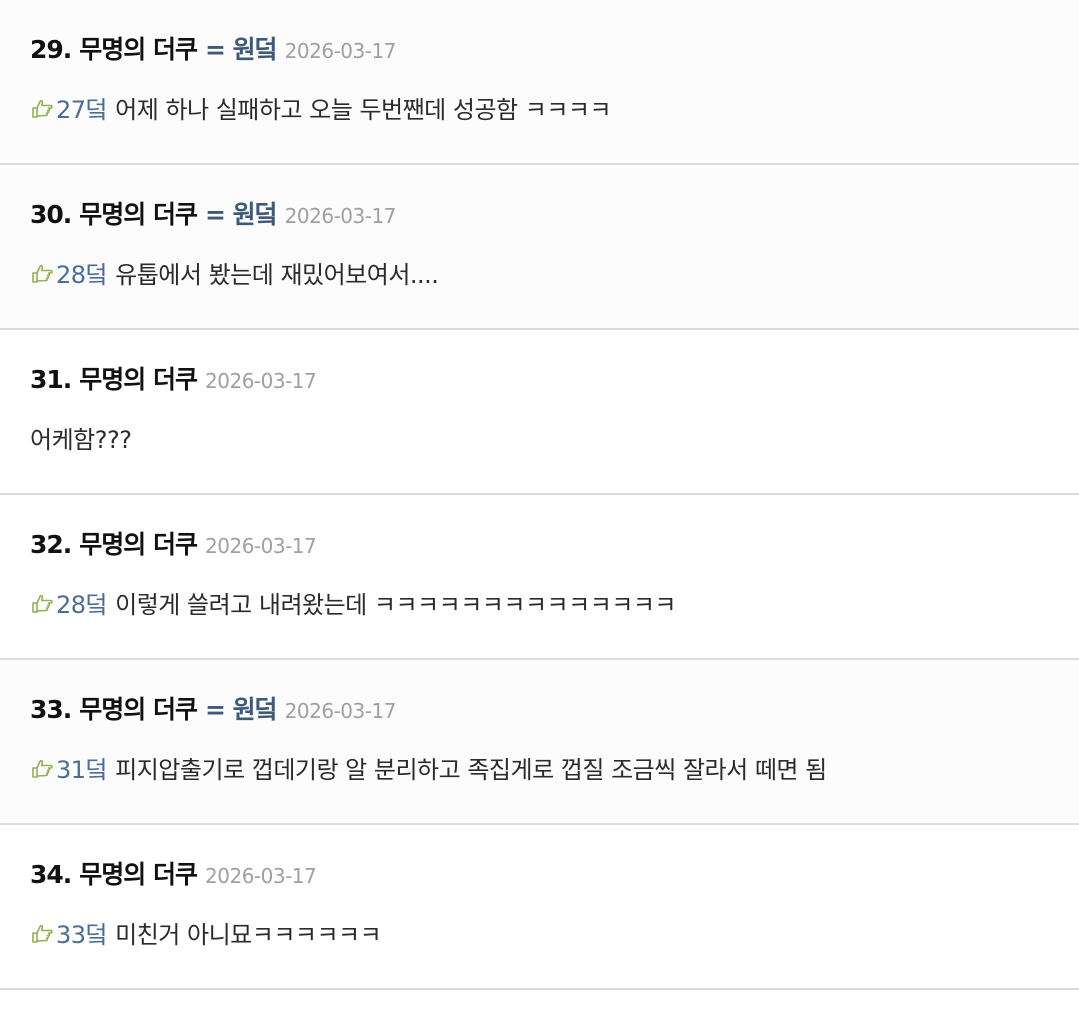 This screenshot has width=1079, height=1016. I want to click on comment-body: 어케함???, so click(539, 437).